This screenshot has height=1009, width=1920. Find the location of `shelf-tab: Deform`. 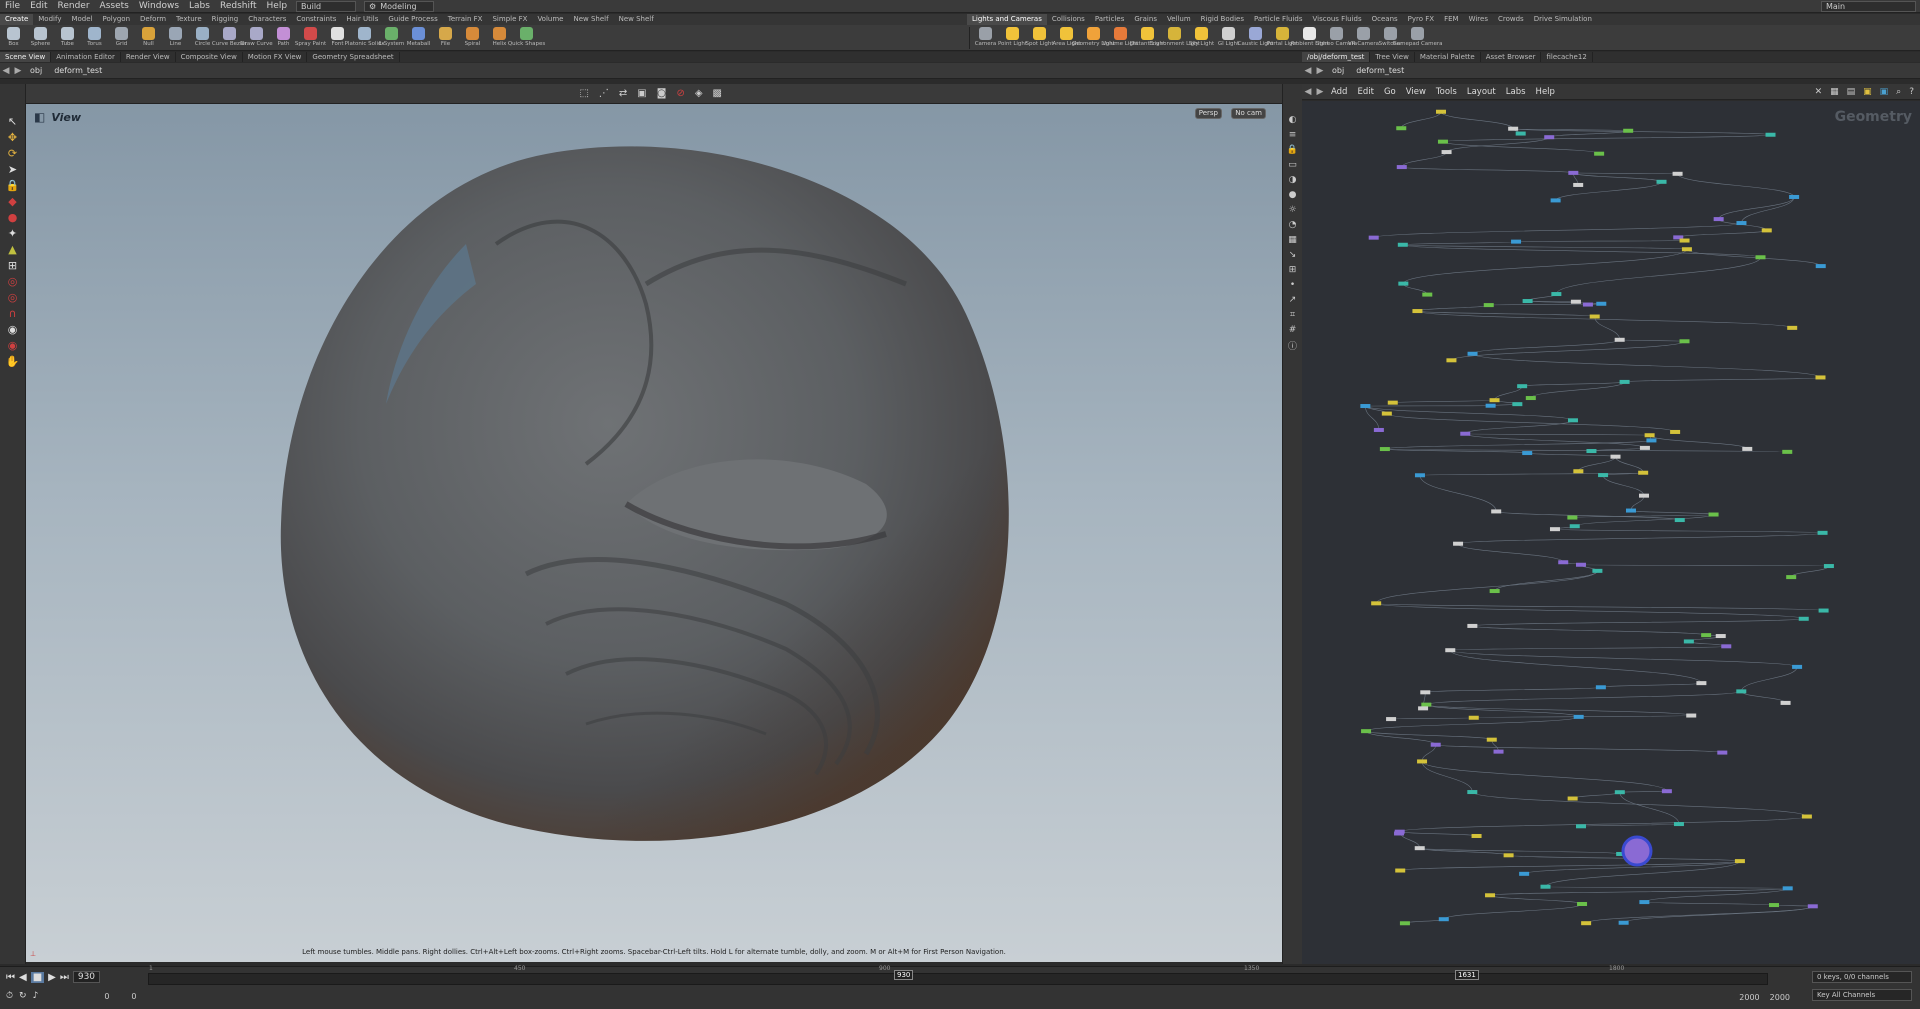

shelf-tab: Deform is located at coordinates (153, 19).